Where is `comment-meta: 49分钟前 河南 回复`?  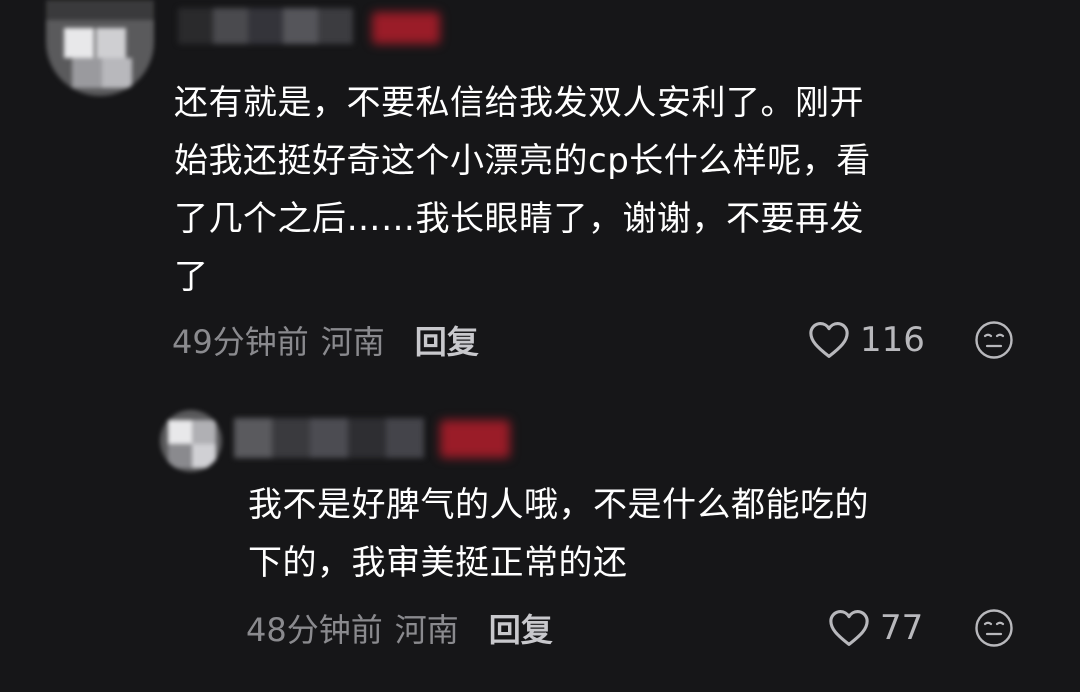
comment-meta: 49分钟前 河南 回复 is located at coordinates (325, 340).